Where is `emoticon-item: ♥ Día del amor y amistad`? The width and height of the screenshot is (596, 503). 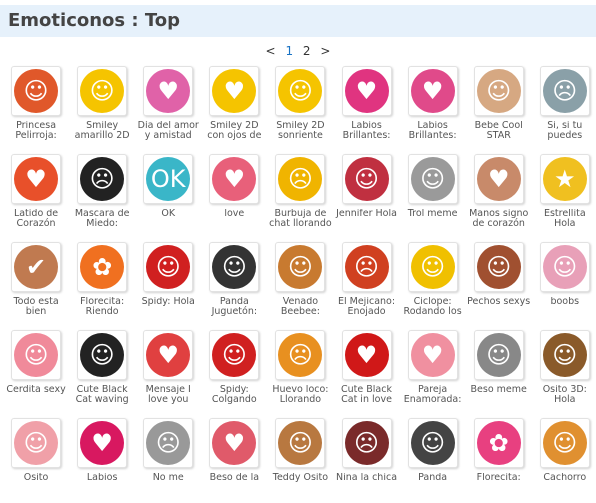
emoticon-item: ♥ Día del amor y amistad is located at coordinates (168, 107).